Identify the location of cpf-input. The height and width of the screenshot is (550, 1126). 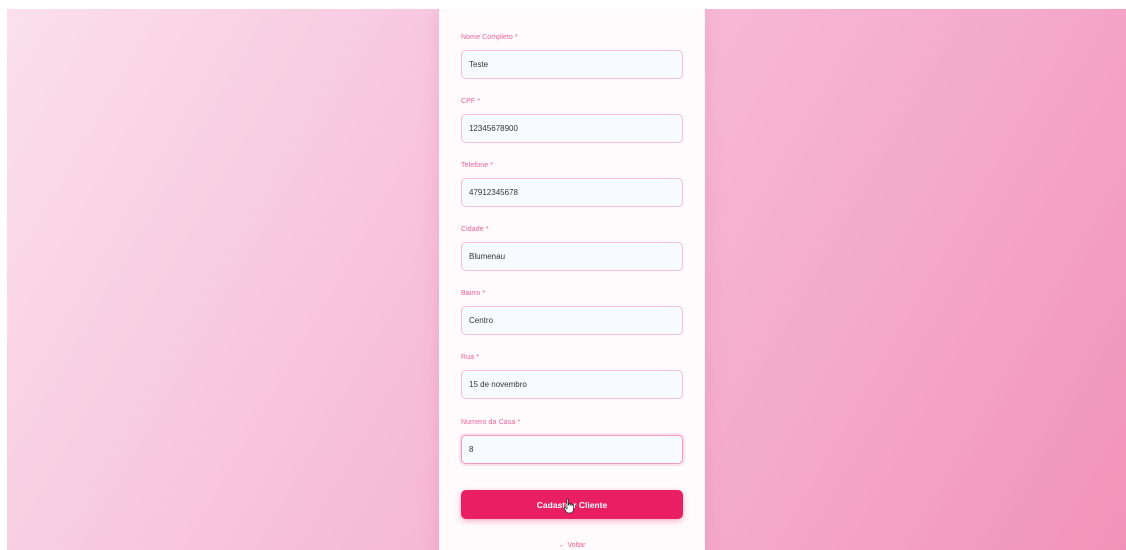
(572, 128).